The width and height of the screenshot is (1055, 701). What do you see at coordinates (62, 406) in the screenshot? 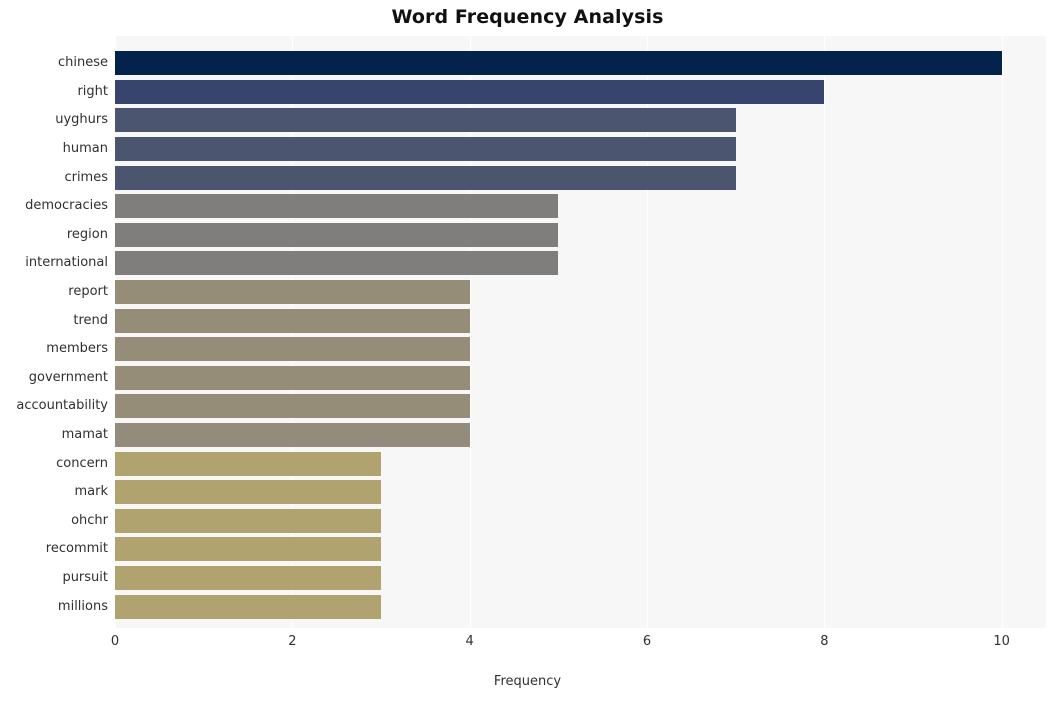
I see `y-axis-tick-label: accountability` at bounding box center [62, 406].